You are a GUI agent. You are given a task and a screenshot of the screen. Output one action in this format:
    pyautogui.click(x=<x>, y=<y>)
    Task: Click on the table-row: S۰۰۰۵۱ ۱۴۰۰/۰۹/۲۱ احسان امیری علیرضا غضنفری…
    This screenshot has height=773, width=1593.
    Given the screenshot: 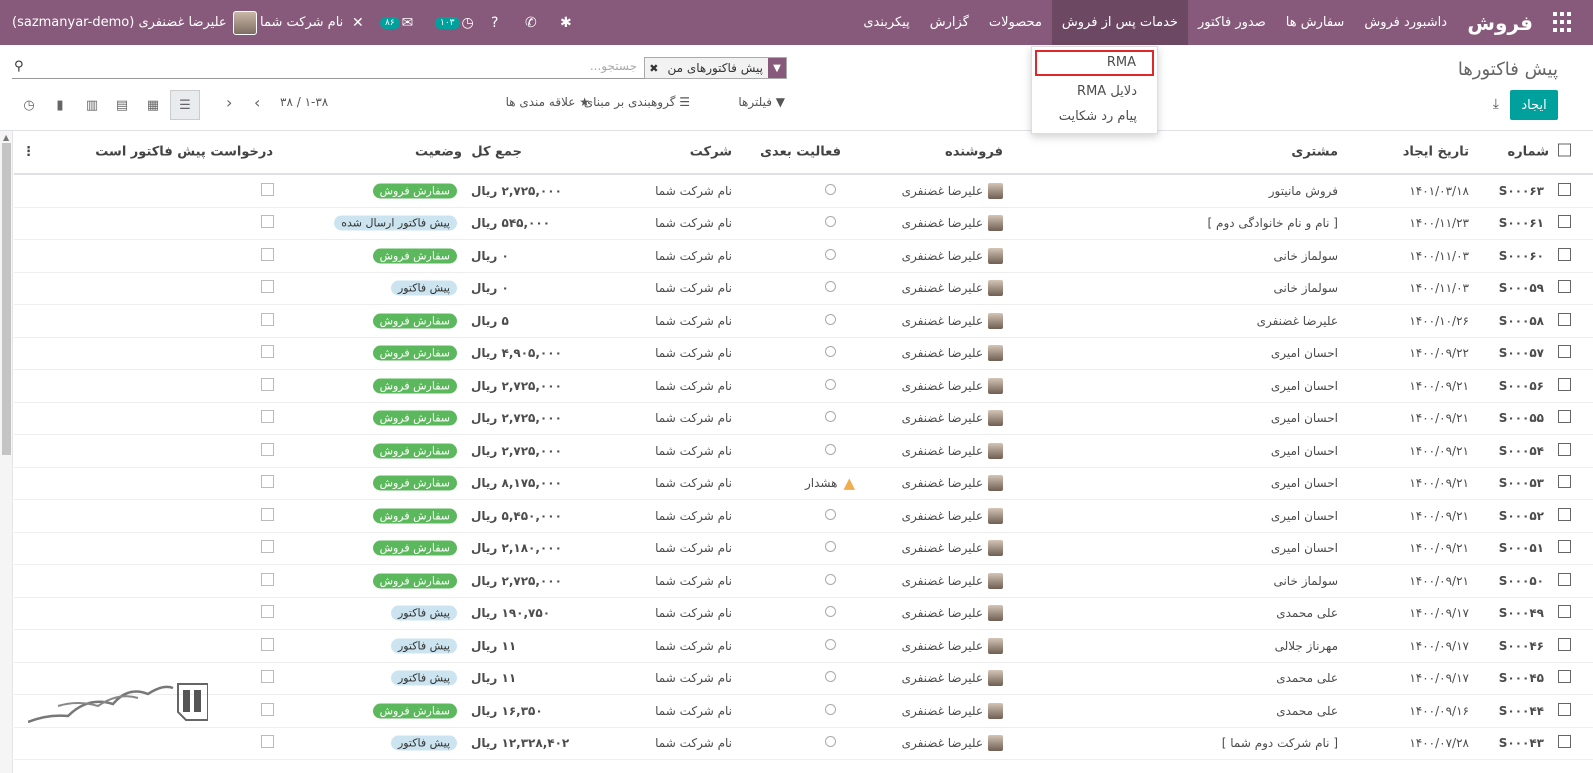 What is the action you would take?
    pyautogui.click(x=803, y=549)
    